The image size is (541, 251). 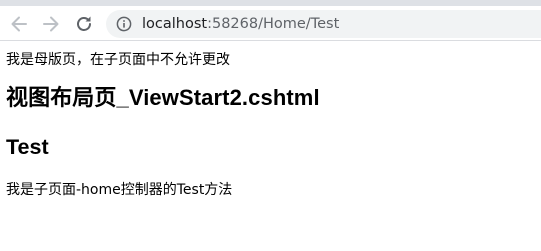 What do you see at coordinates (119, 190) in the screenshot?
I see `view-body-text: 我是子页面-home控制器的Test方法` at bounding box center [119, 190].